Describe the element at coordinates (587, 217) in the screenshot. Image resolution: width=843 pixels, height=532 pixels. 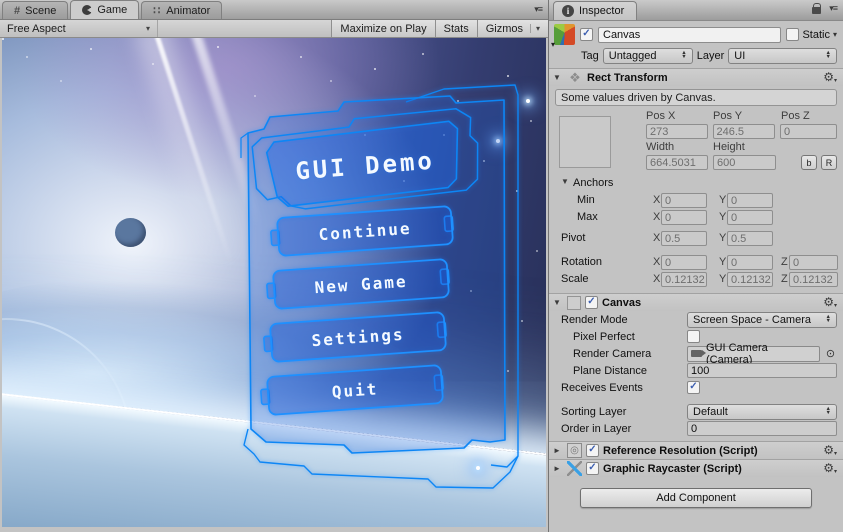
I see `max-label: Max` at that location.